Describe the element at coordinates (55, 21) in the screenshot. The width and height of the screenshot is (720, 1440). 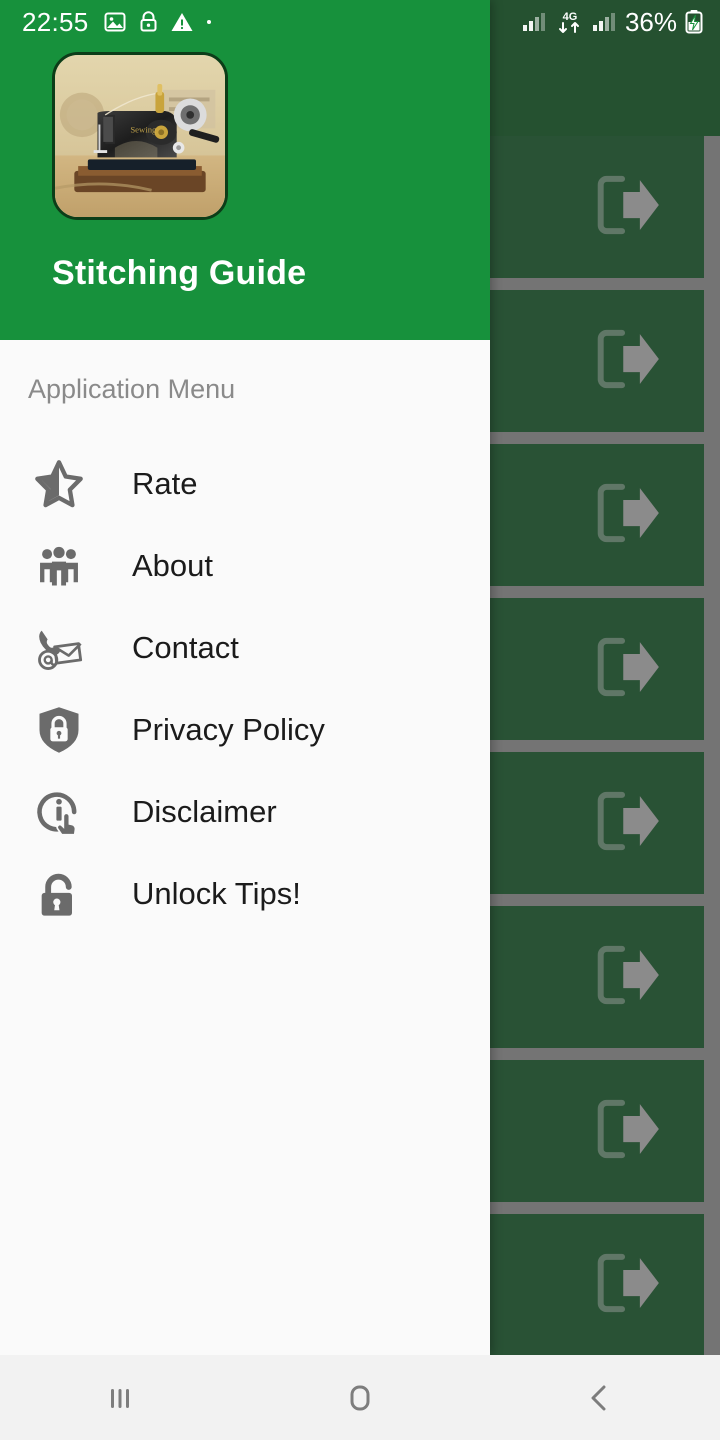
I see `status-clock: 22:55` at that location.